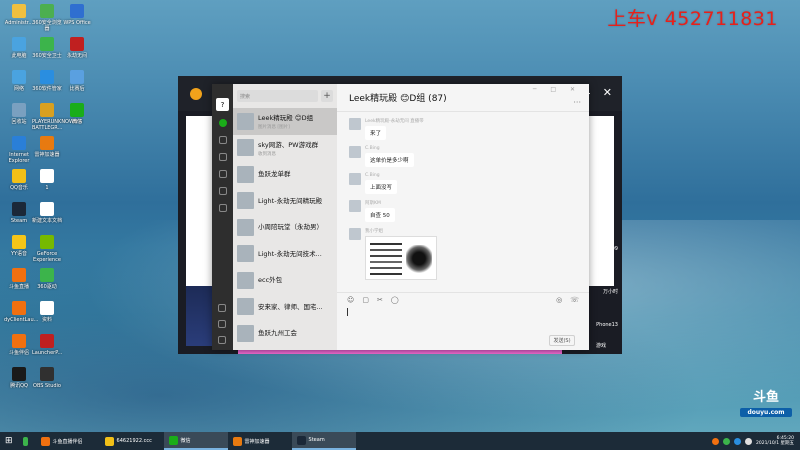 The width and height of the screenshot is (800, 450). Describe the element at coordinates (347, 312) in the screenshot. I see `message-input-caret` at that location.